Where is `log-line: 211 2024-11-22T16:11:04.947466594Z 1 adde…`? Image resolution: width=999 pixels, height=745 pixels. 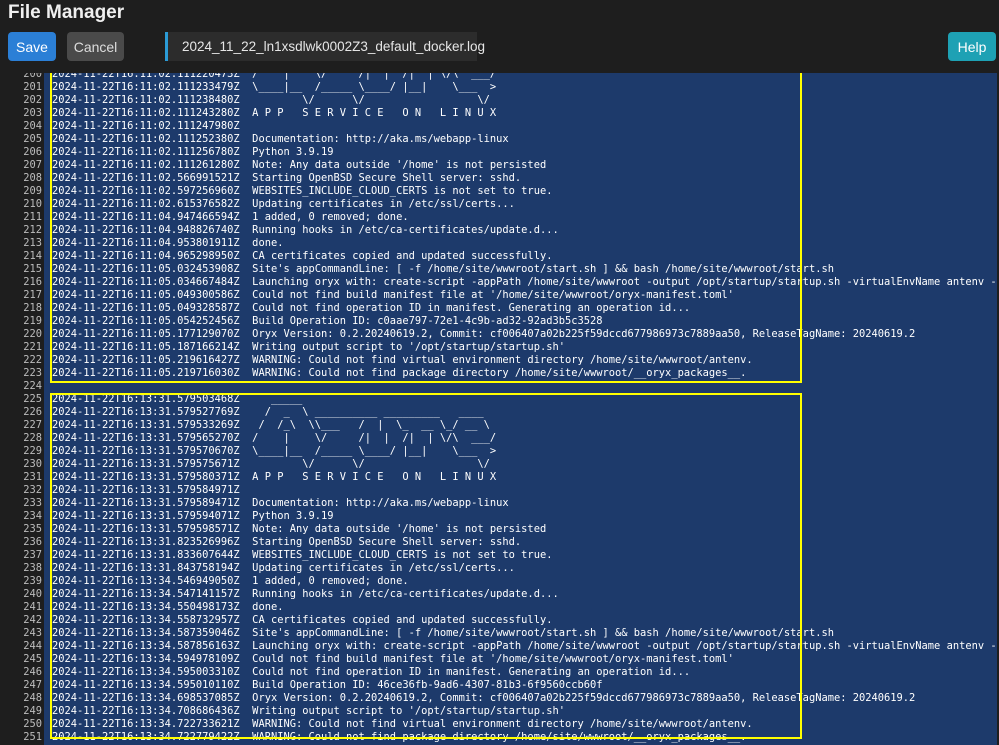
log-line: 211 2024-11-22T16:11:04.947466594Z 1 adde… is located at coordinates (499, 217).